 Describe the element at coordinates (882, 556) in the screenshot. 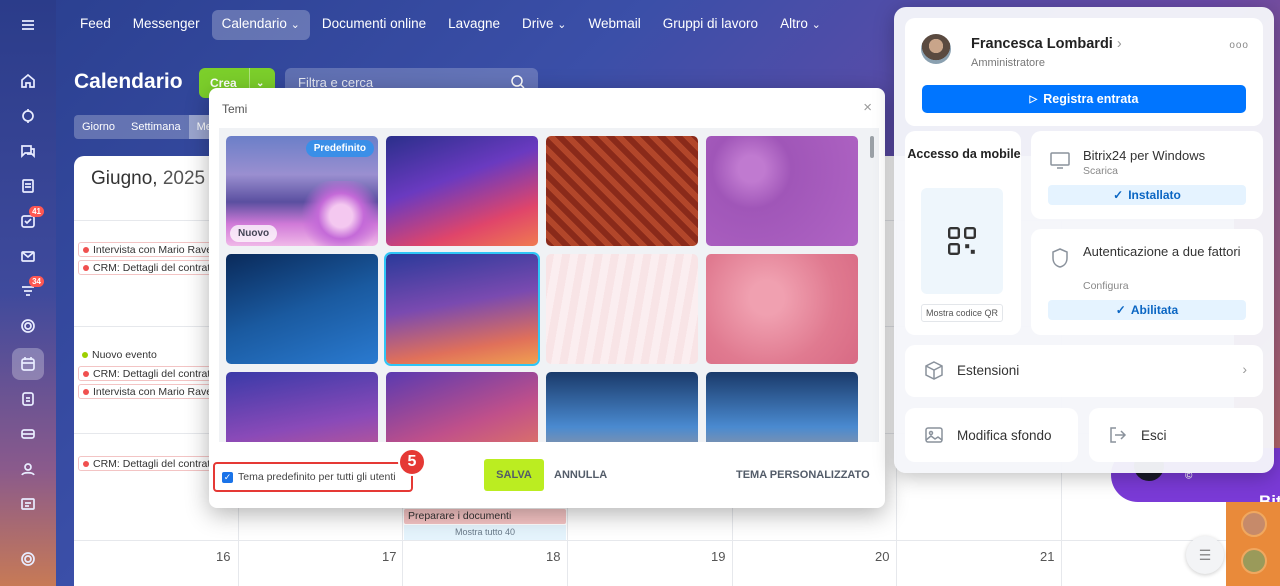

I see `day-number: 20` at that location.